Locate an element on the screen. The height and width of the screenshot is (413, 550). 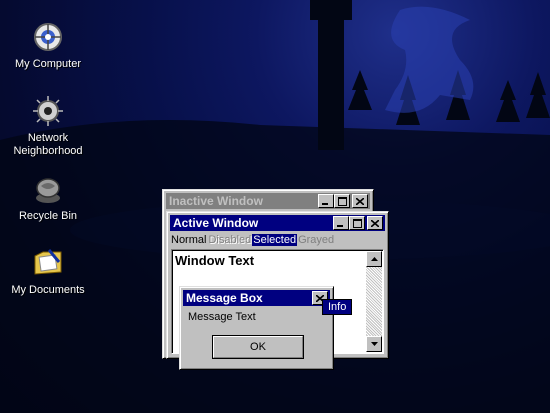
desktop-icon-label: Network Neighborhood is located at coordinates (48, 144).